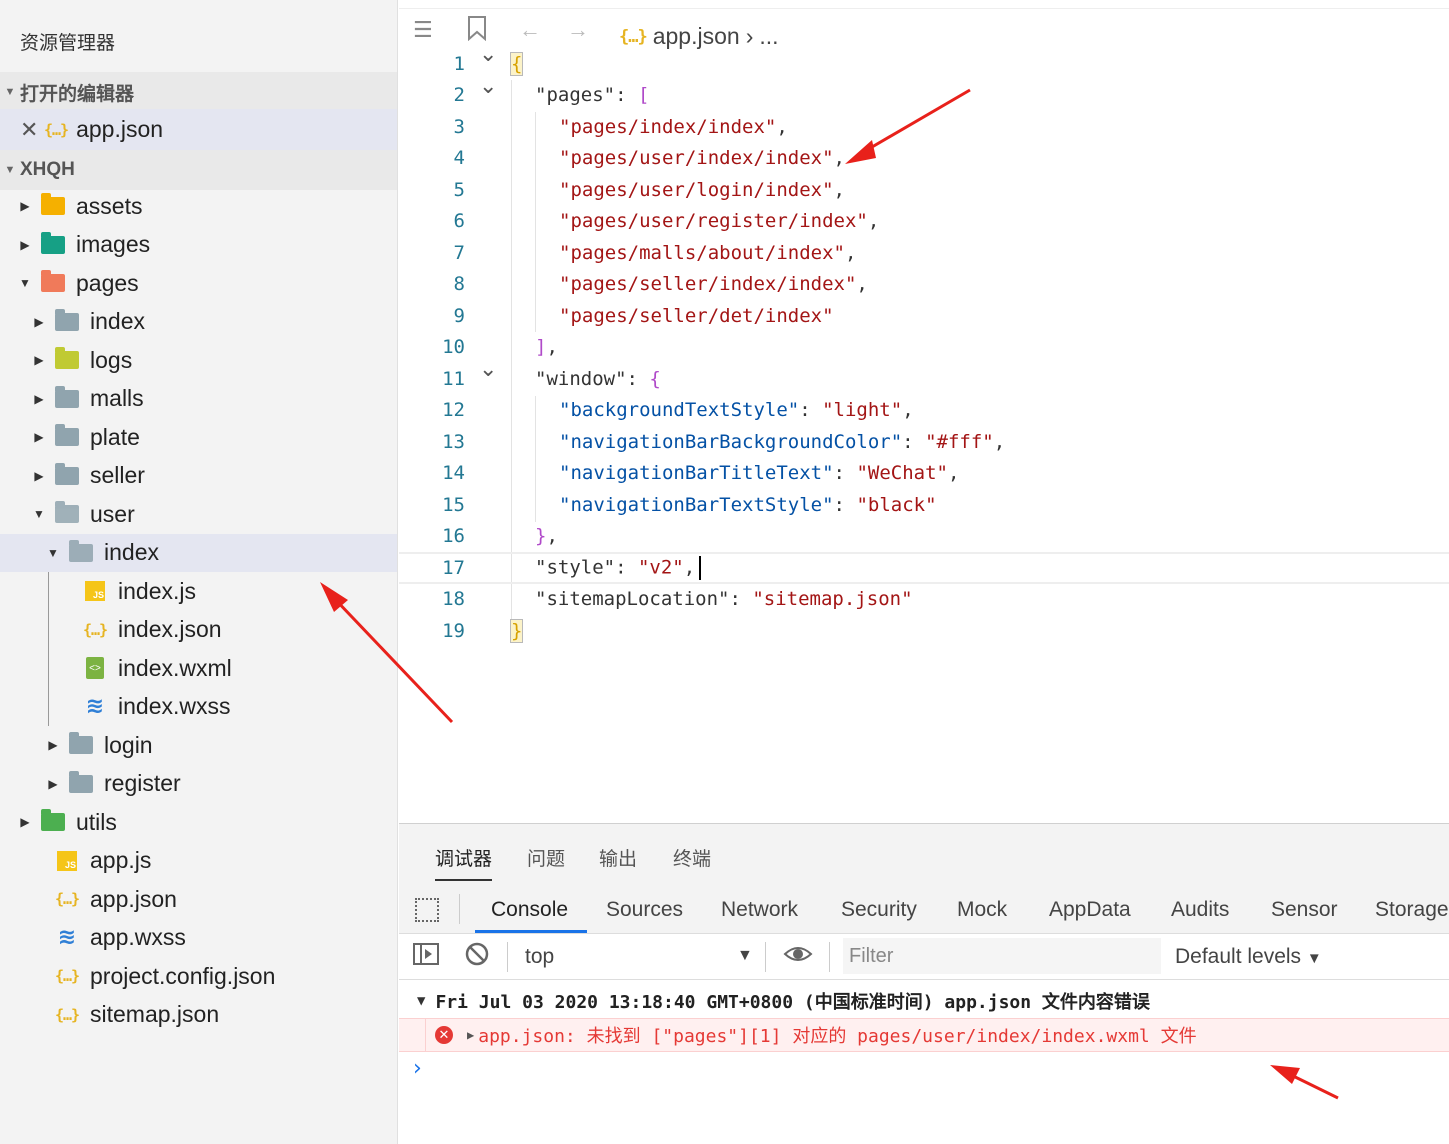 The width and height of the screenshot is (1449, 1144). Describe the element at coordinates (198, 822) in the screenshot. I see `folder-item: ▶ utils` at that location.